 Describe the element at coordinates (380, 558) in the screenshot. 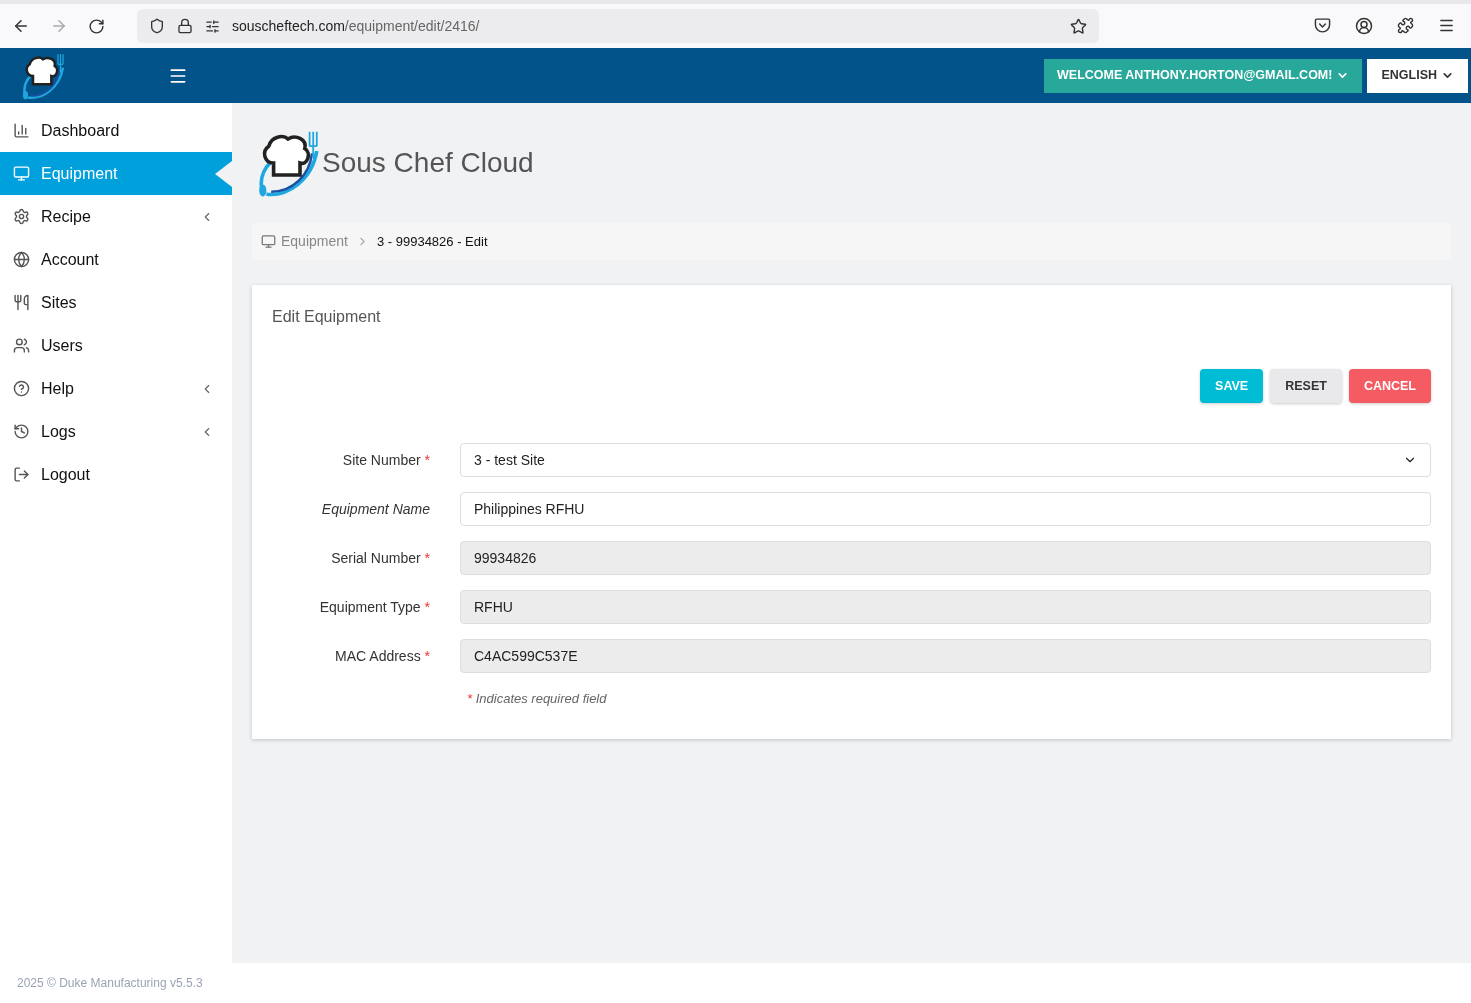

I see `field-label: Serial Number *` at that location.